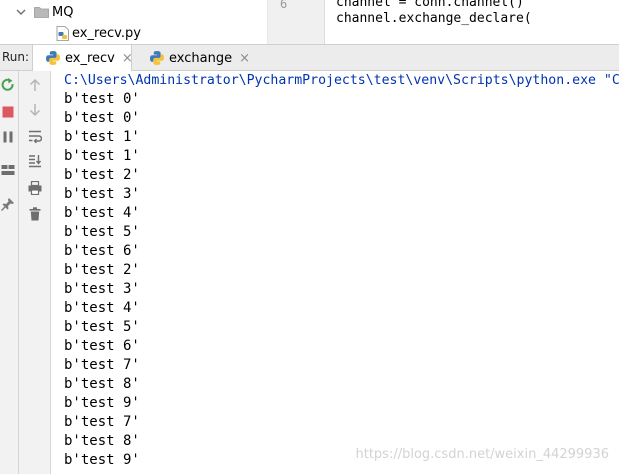 The image size is (619, 474). Describe the element at coordinates (35, 272) in the screenshot. I see `run-toolbar-console` at that location.